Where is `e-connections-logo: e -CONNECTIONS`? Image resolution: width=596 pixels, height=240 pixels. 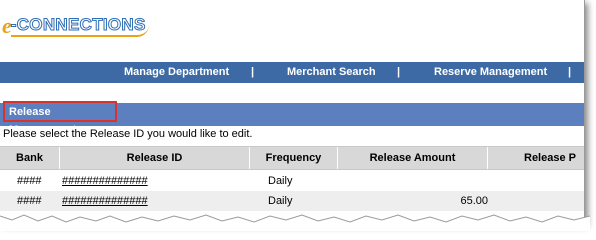
e-connections-logo: e -CONNECTIONS is located at coordinates (75, 26).